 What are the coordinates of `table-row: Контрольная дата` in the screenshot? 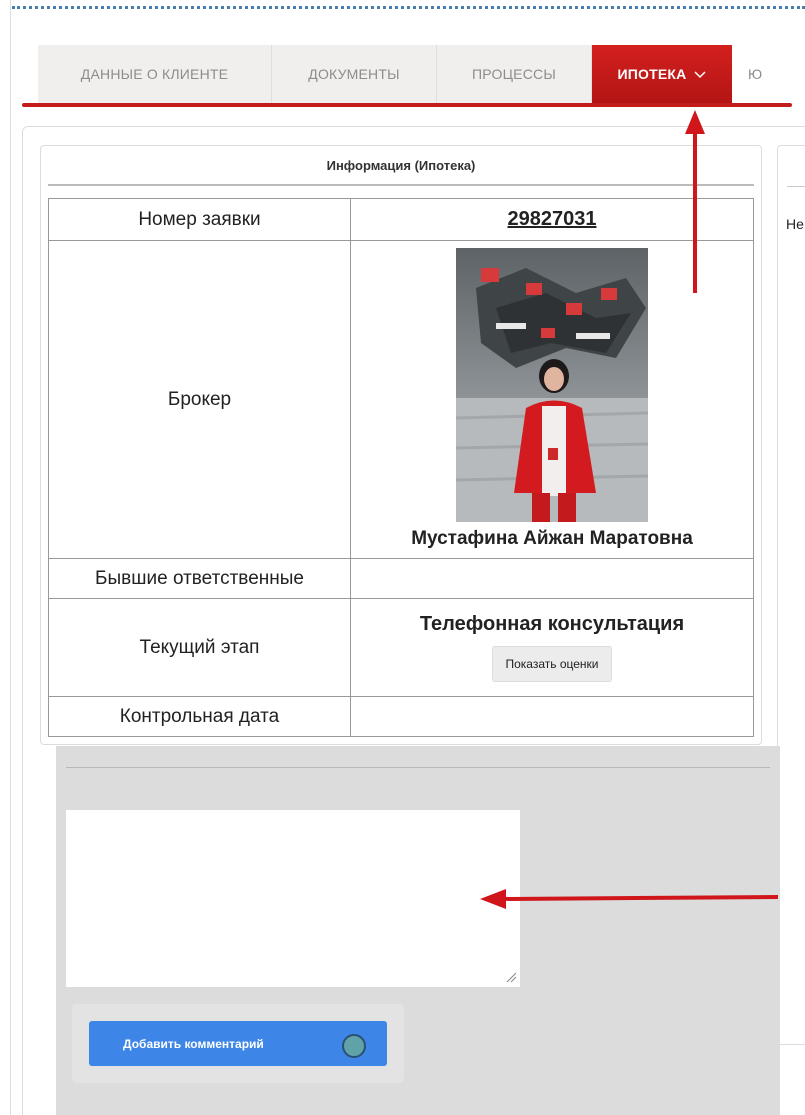 It's located at (401, 716).